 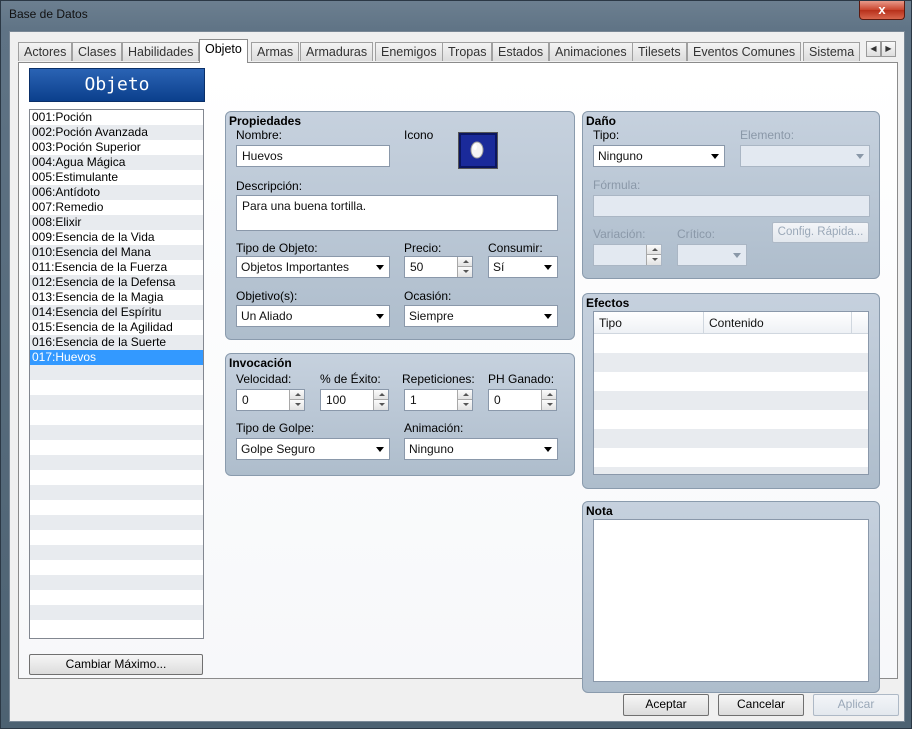 What do you see at coordinates (761, 705) in the screenshot?
I see `cancel-button: Cancelar` at bounding box center [761, 705].